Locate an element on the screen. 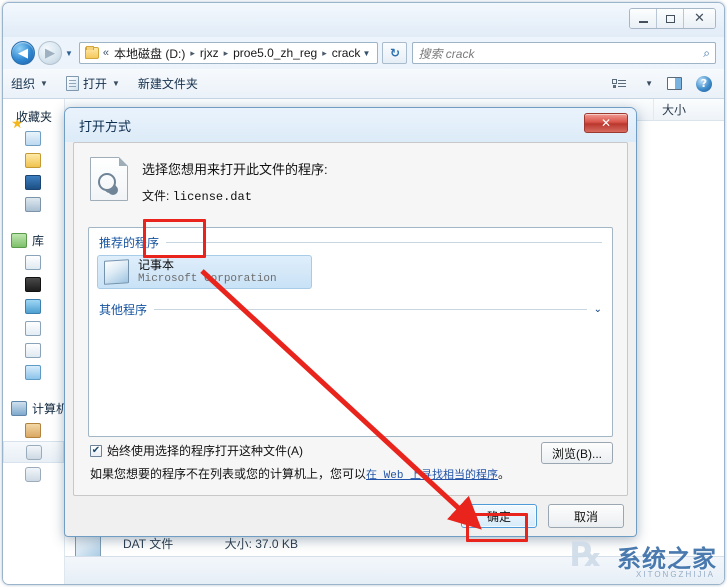 The height and width of the screenshot is (587, 727). file-size: 大小: 37.0 KB is located at coordinates (261, 543).